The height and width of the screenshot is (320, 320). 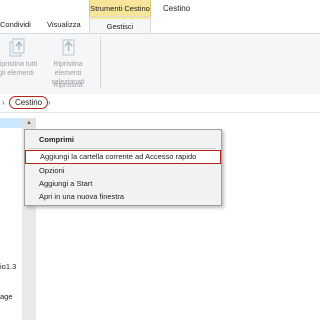 What do you see at coordinates (82, 196) in the screenshot?
I see `menu-item-label: Apri in una nuova finestra` at bounding box center [82, 196].